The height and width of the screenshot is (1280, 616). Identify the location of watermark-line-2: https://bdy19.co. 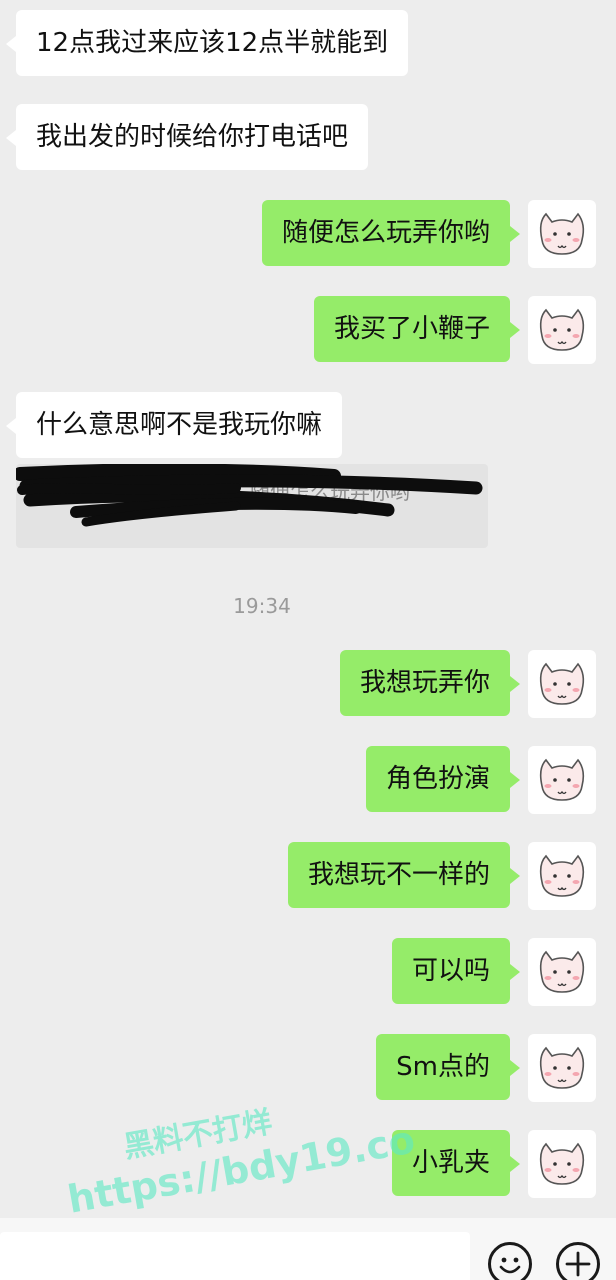
(241, 1169).